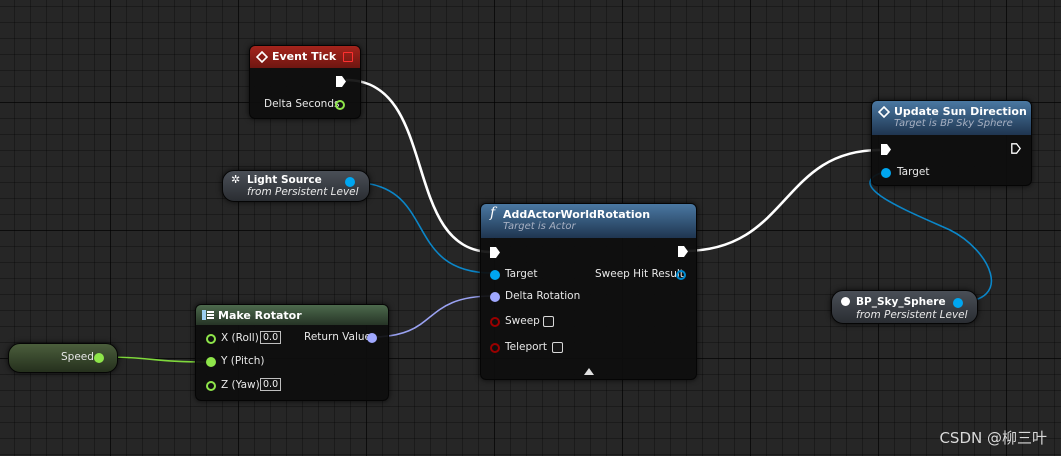 Image resolution: width=1061 pixels, height=456 pixels. I want to click on exec-wire-rotation-to-sun, so click(782, 200).